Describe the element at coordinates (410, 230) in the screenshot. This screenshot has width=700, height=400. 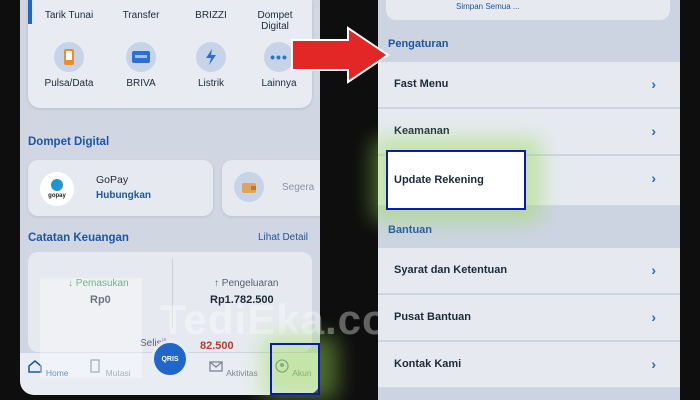
I see `bantuan-title: Bantuan` at that location.